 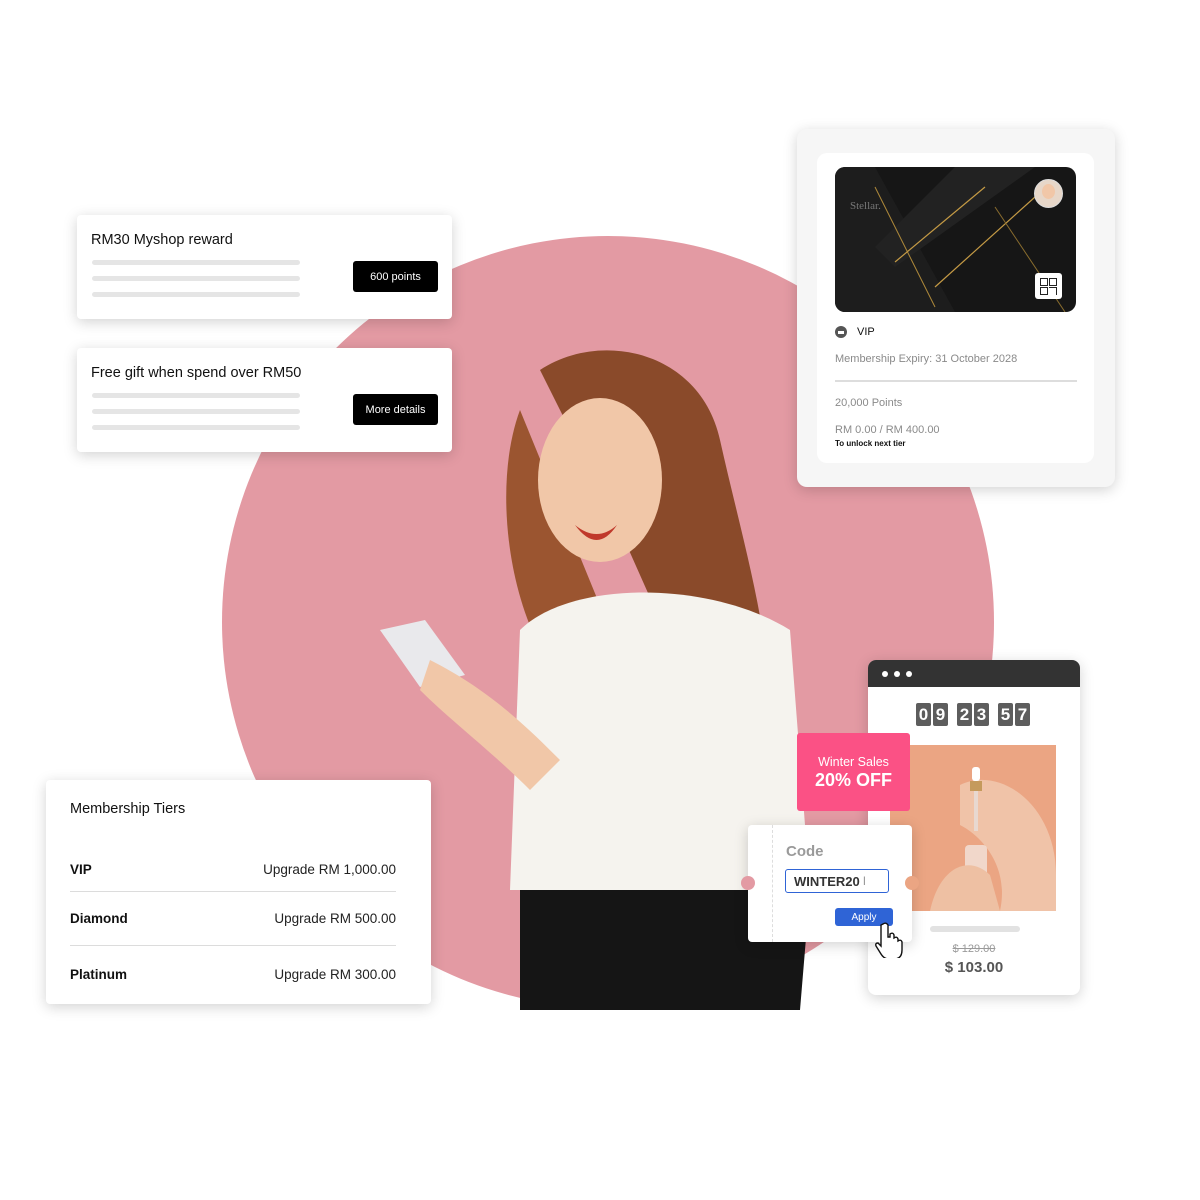 What do you see at coordinates (955, 239) in the screenshot?
I see `vip-card: Stellar.` at bounding box center [955, 239].